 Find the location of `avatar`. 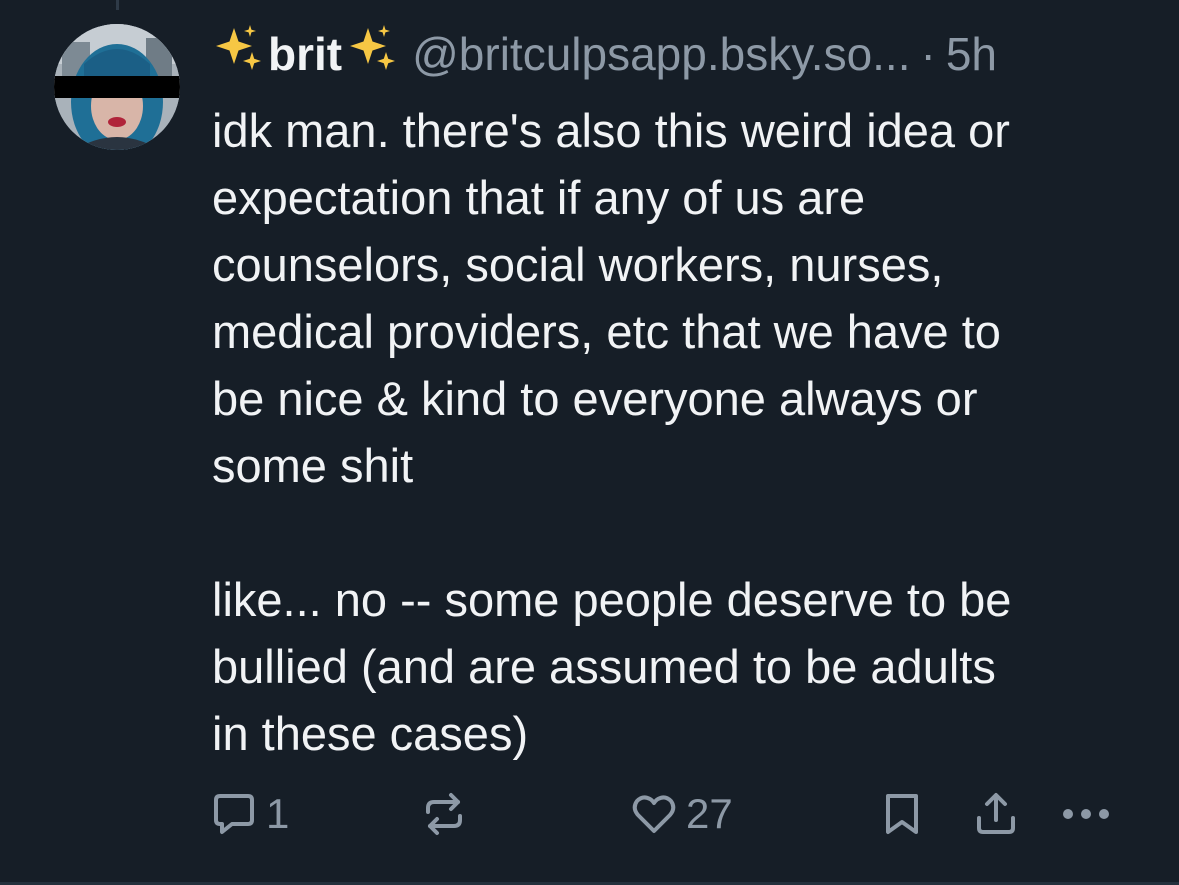

avatar is located at coordinates (117, 87).